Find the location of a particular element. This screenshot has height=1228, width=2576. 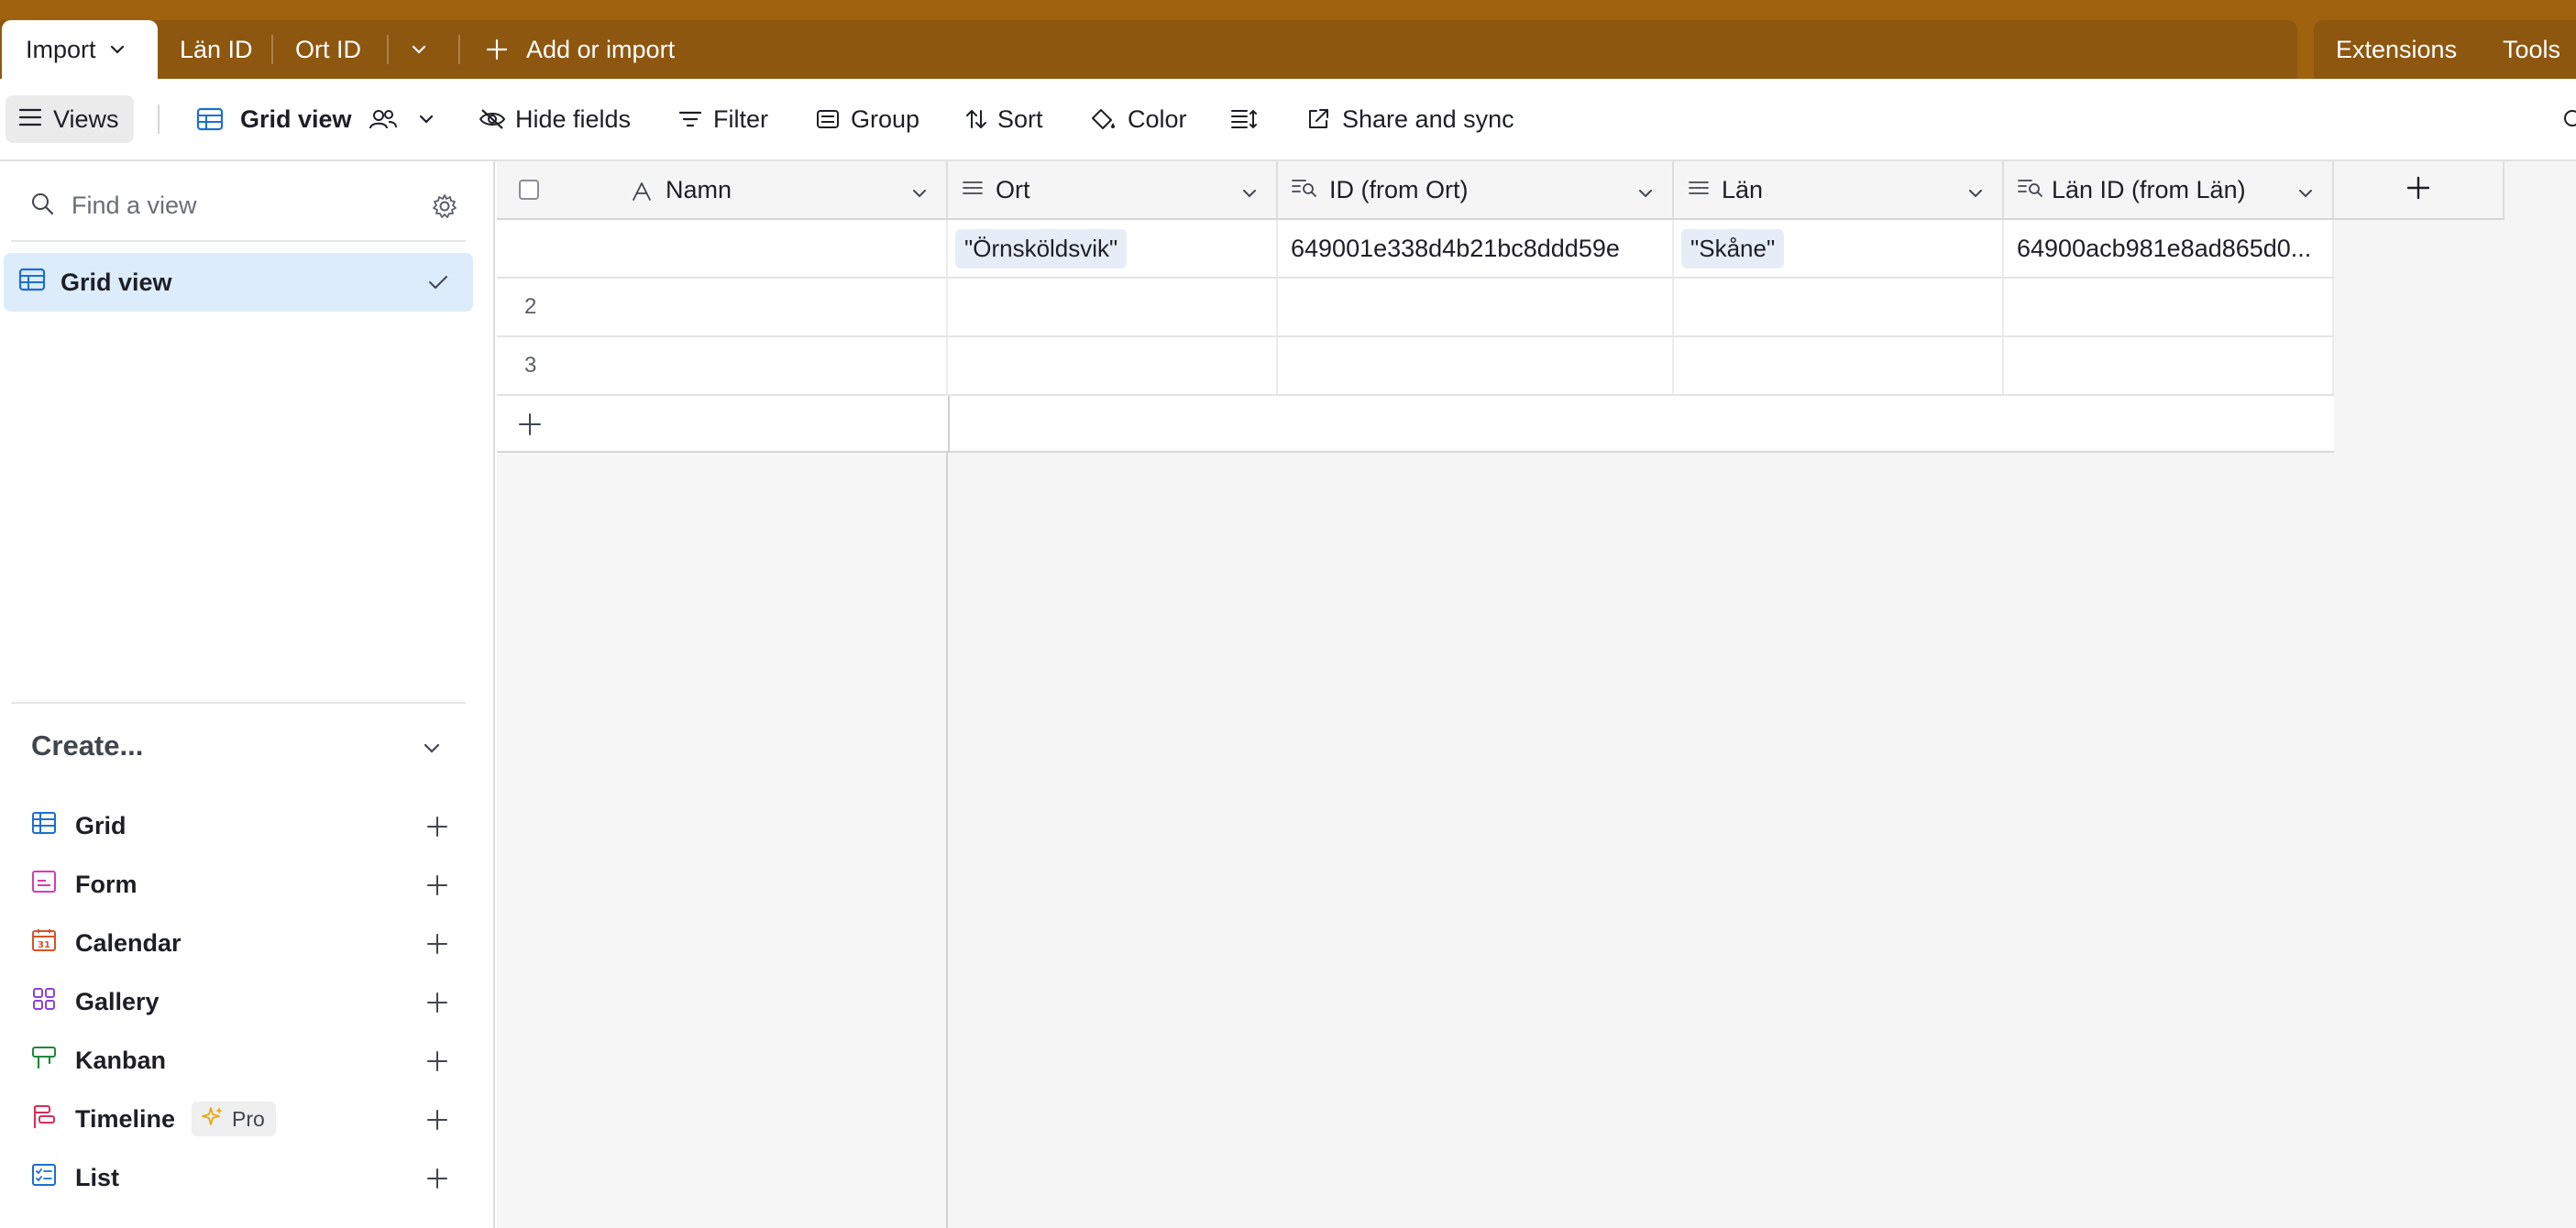

sort-button: Sort is located at coordinates (1004, 119).